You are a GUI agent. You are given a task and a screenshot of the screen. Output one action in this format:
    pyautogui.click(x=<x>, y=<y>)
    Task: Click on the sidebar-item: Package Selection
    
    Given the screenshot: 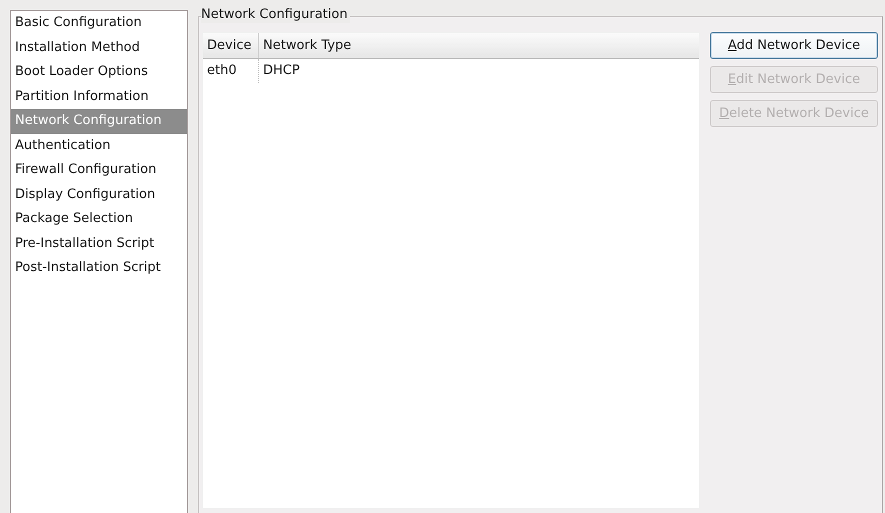 What is the action you would take?
    pyautogui.click(x=99, y=219)
    